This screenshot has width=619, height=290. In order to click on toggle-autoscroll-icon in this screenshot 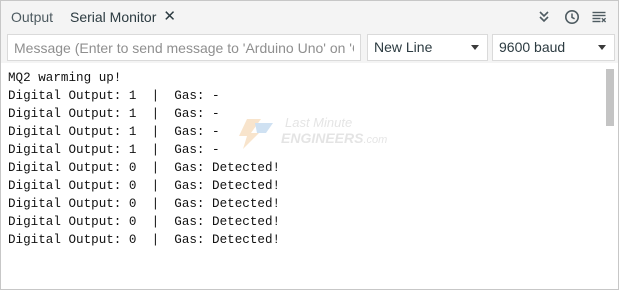, I will do `click(544, 17)`.